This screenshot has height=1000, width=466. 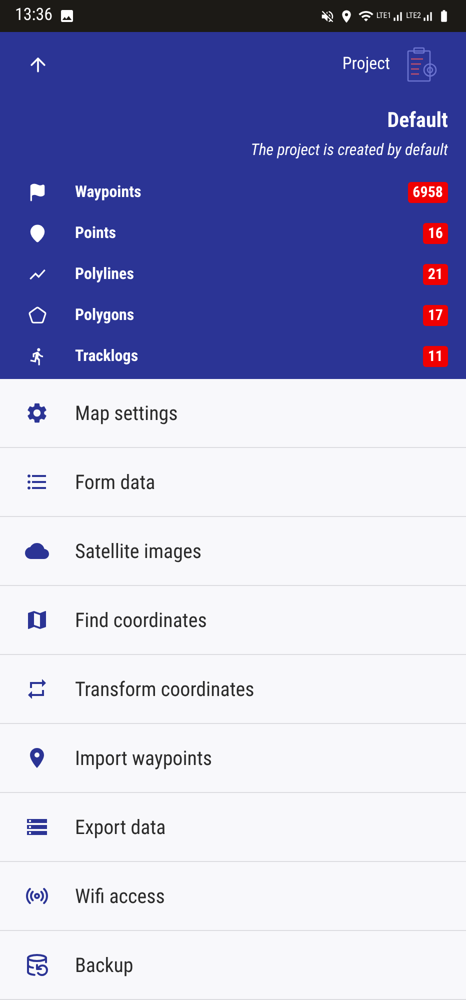 What do you see at coordinates (233, 192) in the screenshot?
I see `count-row: Waypoints 6958` at bounding box center [233, 192].